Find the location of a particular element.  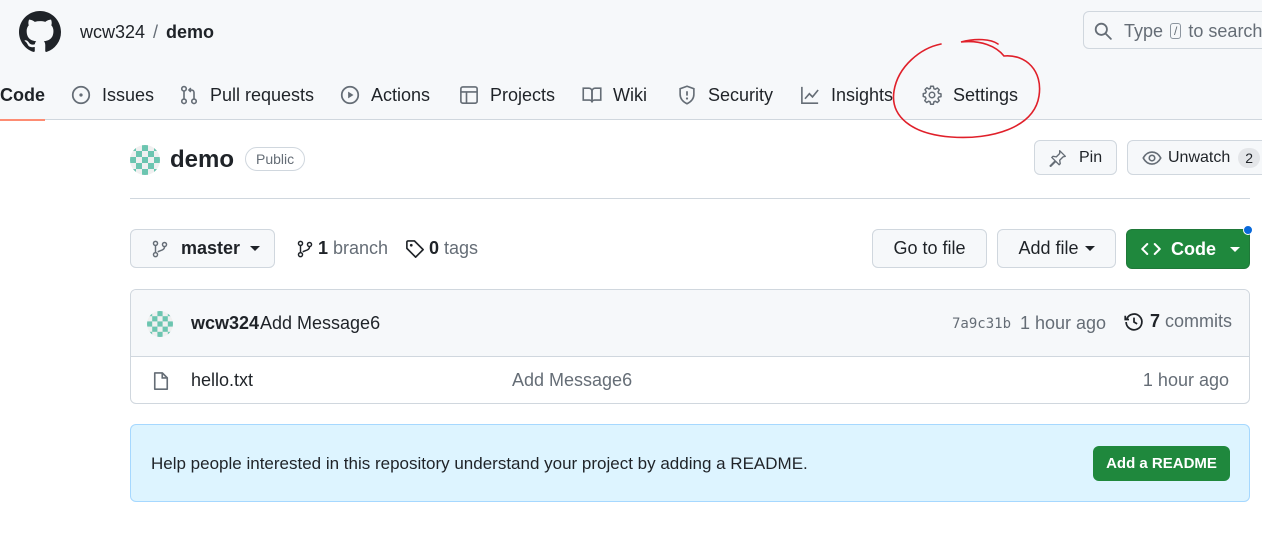

tab-issues: Issues is located at coordinates (112, 95).